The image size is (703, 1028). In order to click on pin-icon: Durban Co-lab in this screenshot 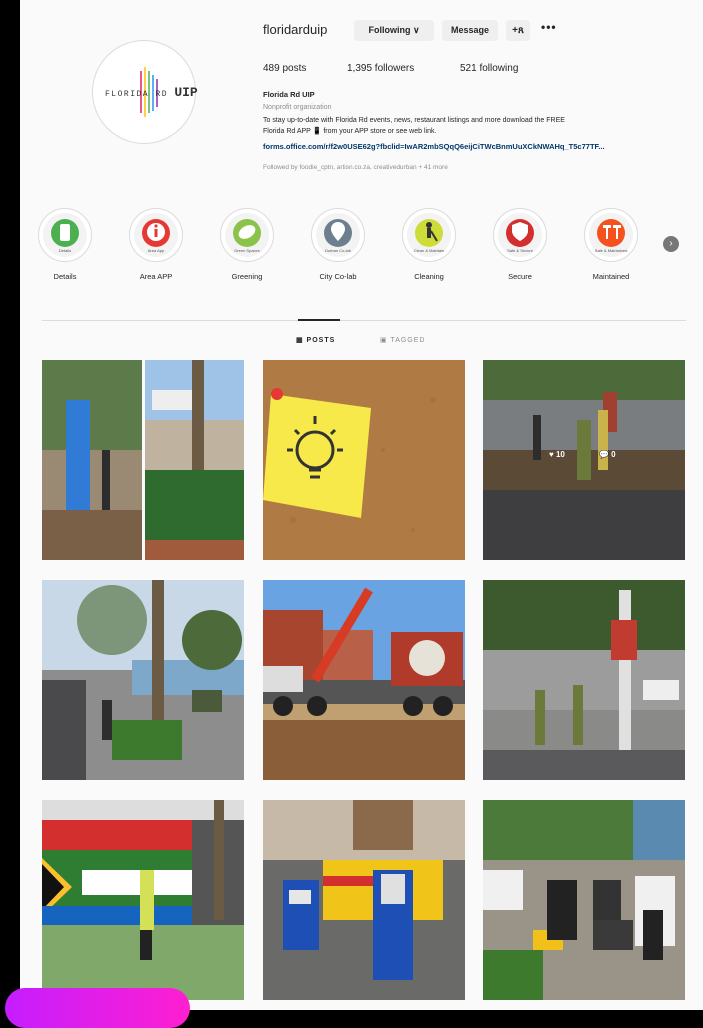, I will do `click(338, 236)`.